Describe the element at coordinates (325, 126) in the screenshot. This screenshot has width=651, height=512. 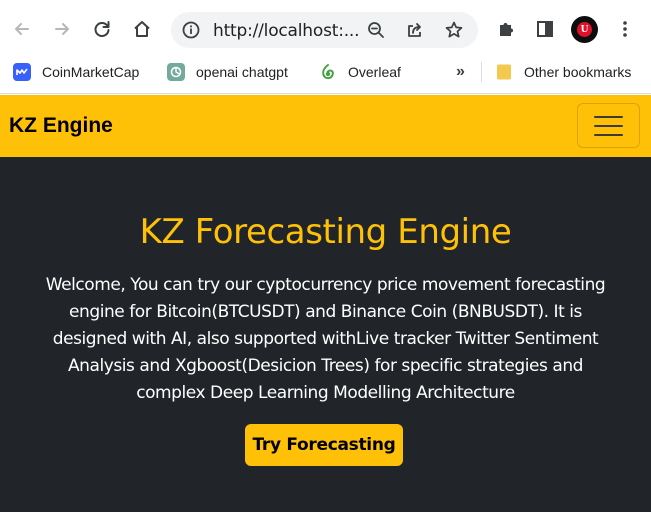
I see `site-navbar: KZ Engine` at that location.